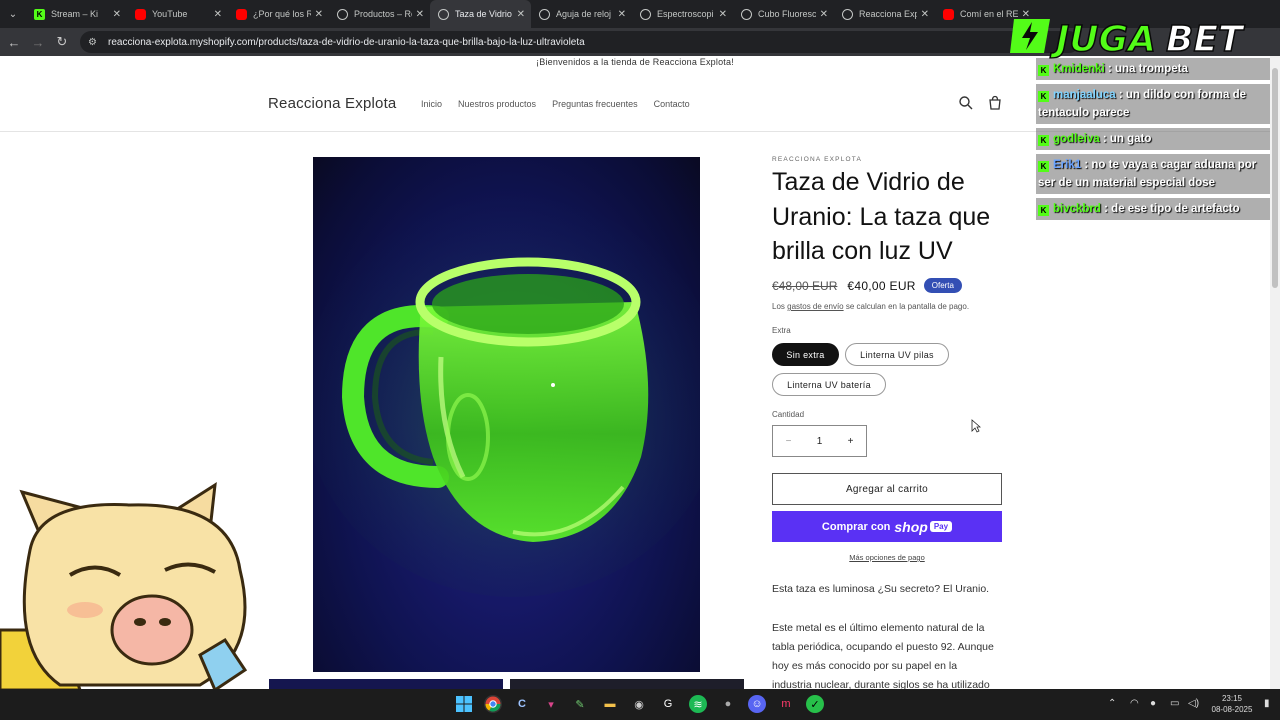 This screenshot has width=1280, height=720. What do you see at coordinates (1147, 69) in the screenshot?
I see `chat-text: : una trompeta` at bounding box center [1147, 69].